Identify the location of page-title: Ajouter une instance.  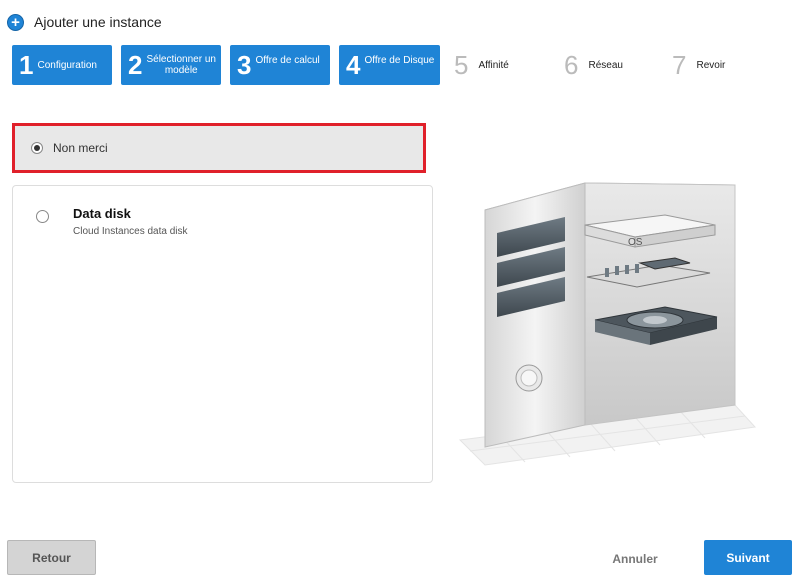
(98, 22).